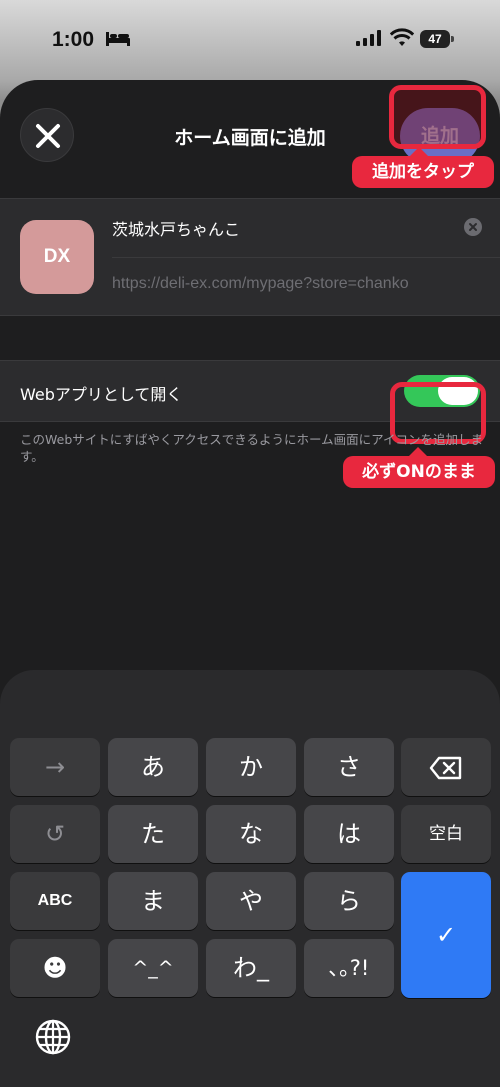 Image resolution: width=500 pixels, height=1087 pixels. What do you see at coordinates (473, 227) in the screenshot?
I see `clear-icon` at bounding box center [473, 227].